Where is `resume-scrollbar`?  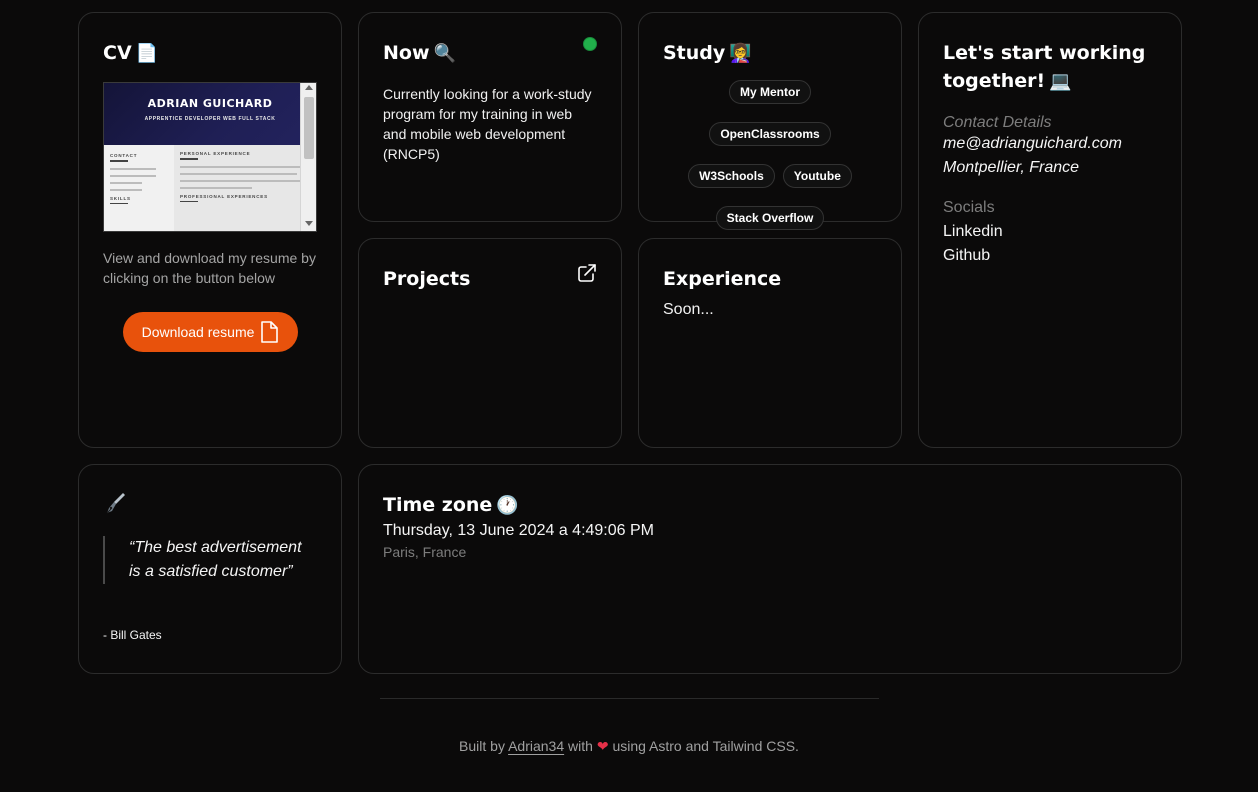
resume-scrollbar is located at coordinates (308, 157).